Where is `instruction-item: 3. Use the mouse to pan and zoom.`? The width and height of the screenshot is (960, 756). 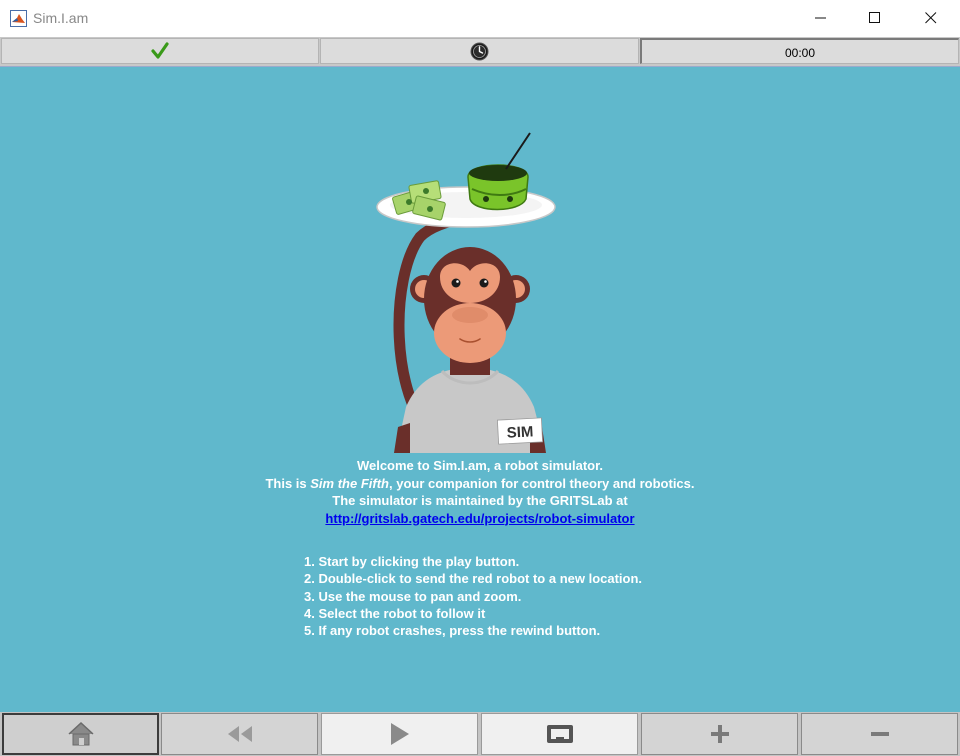
instruction-item: 3. Use the mouse to pan and zoom. is located at coordinates (413, 596).